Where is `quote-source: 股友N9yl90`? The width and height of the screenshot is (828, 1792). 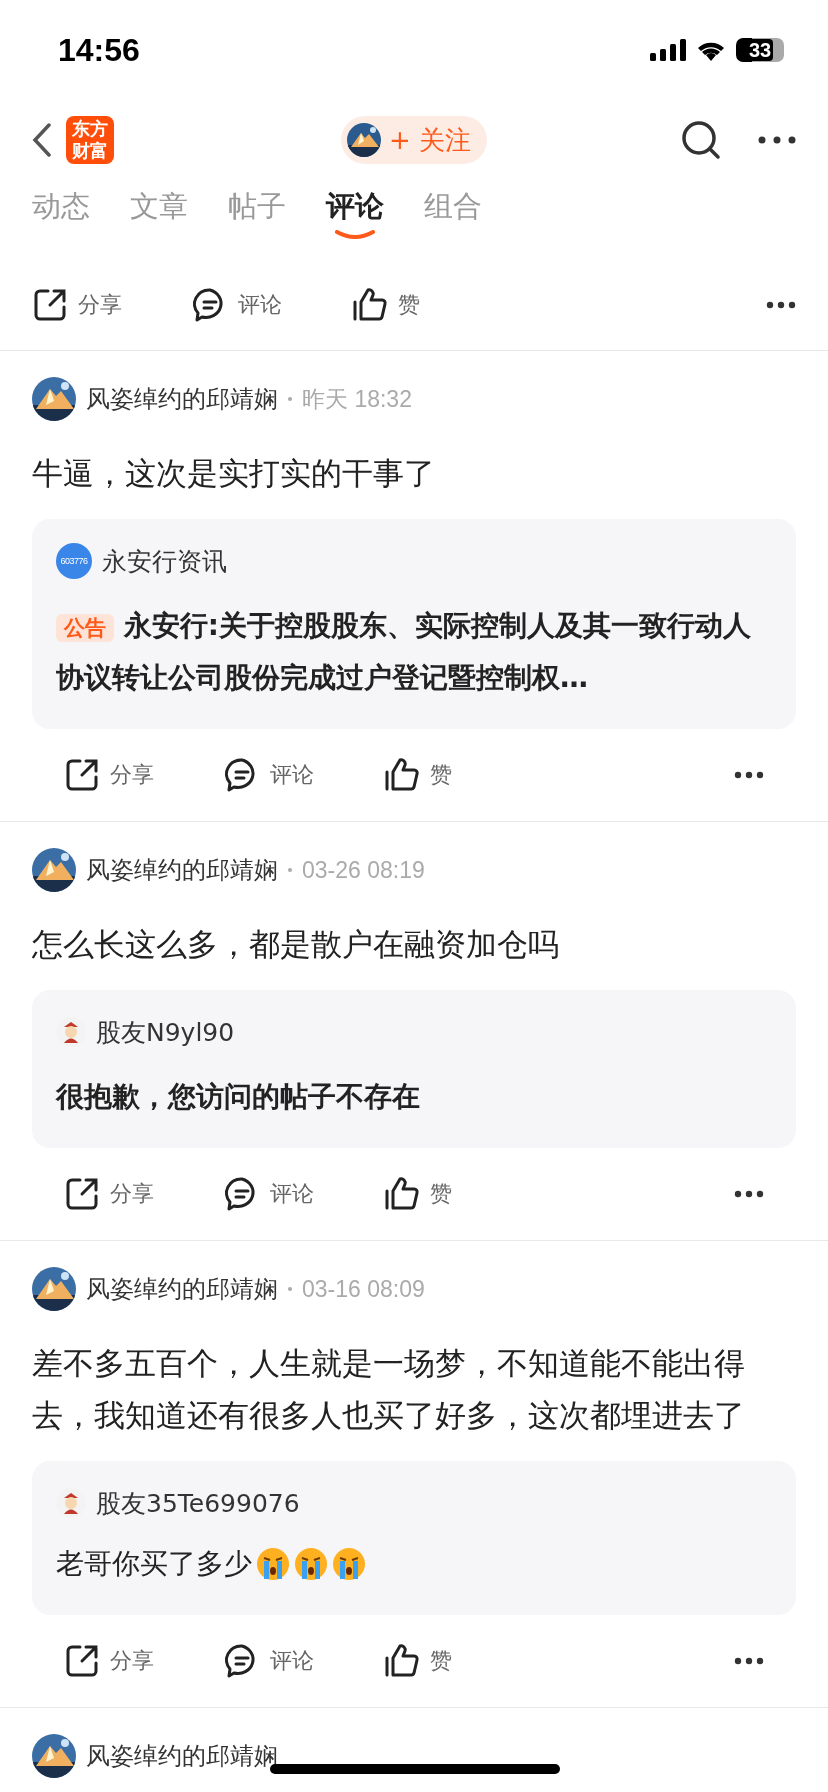 quote-source: 股友N9yl90 is located at coordinates (165, 1032).